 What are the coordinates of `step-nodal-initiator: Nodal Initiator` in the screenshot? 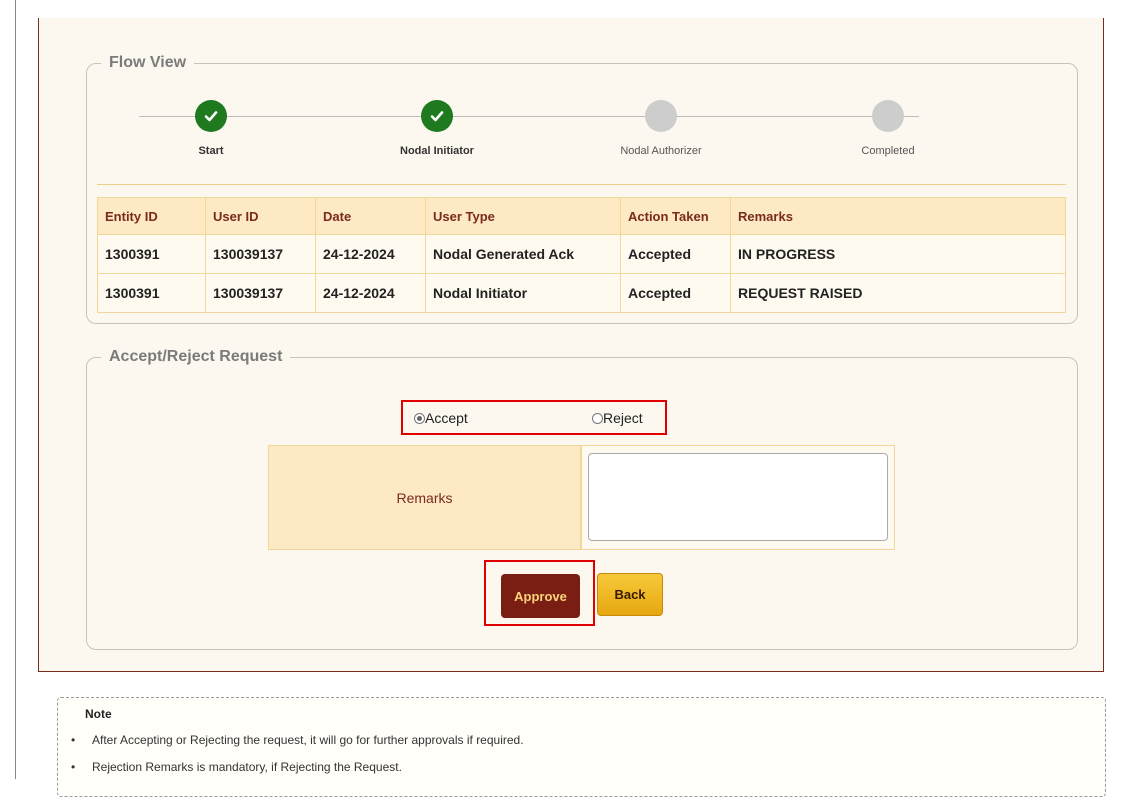 It's located at (437, 128).